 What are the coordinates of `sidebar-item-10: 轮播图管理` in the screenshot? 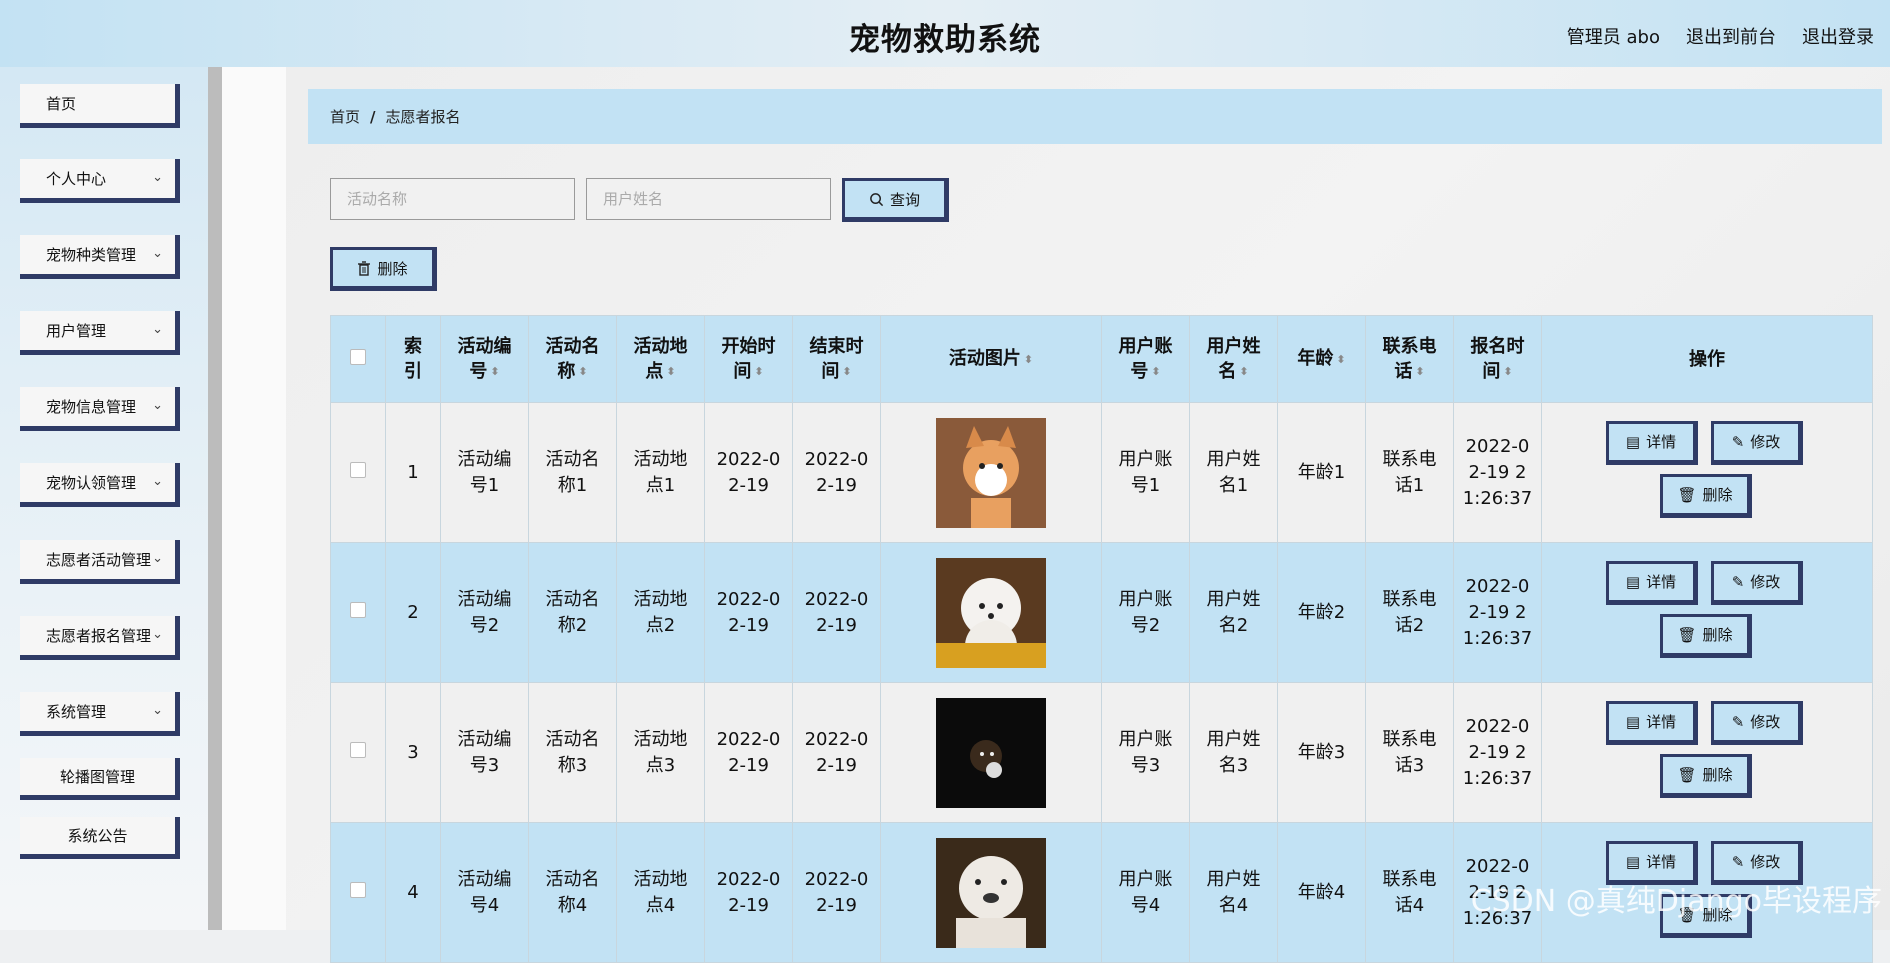 It's located at (100, 779).